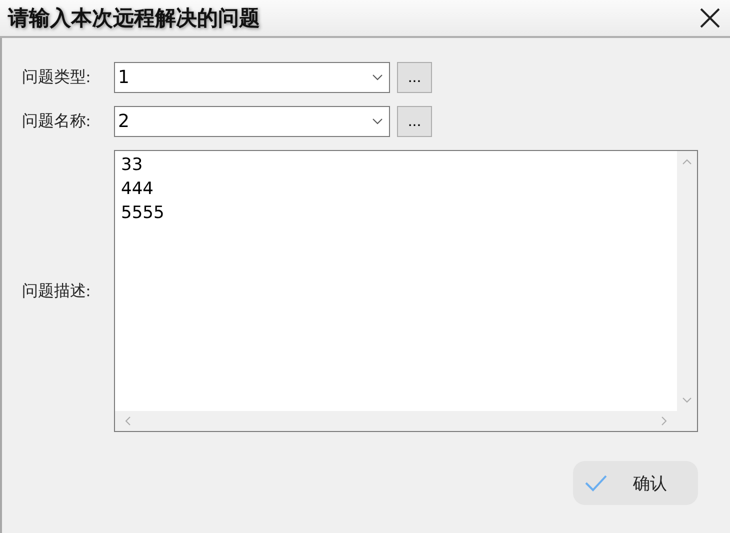  What do you see at coordinates (57, 292) in the screenshot?
I see `field-label: 问题描述:` at bounding box center [57, 292].